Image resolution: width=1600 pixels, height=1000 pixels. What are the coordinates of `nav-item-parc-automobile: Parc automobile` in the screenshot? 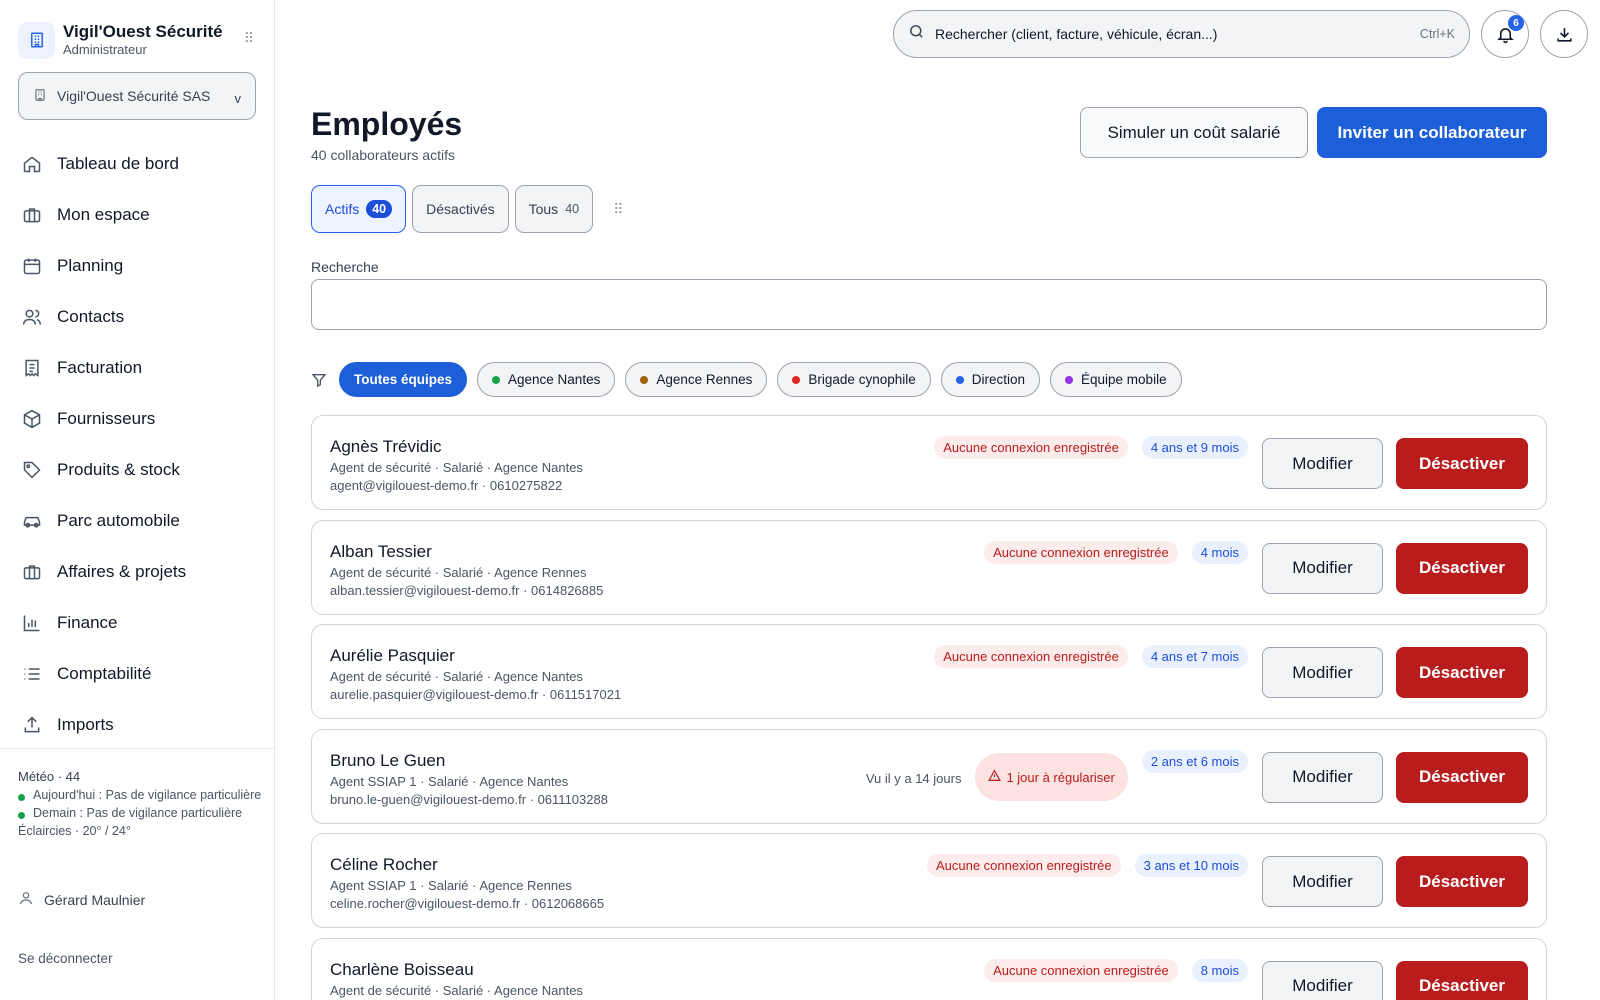 It's located at (137, 520).